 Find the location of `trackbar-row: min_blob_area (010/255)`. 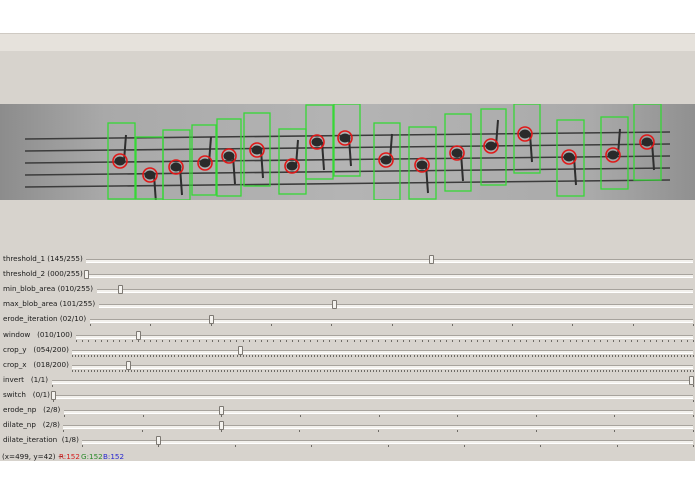

trackbar-row: min_blob_area (010/255) is located at coordinates (347, 290).